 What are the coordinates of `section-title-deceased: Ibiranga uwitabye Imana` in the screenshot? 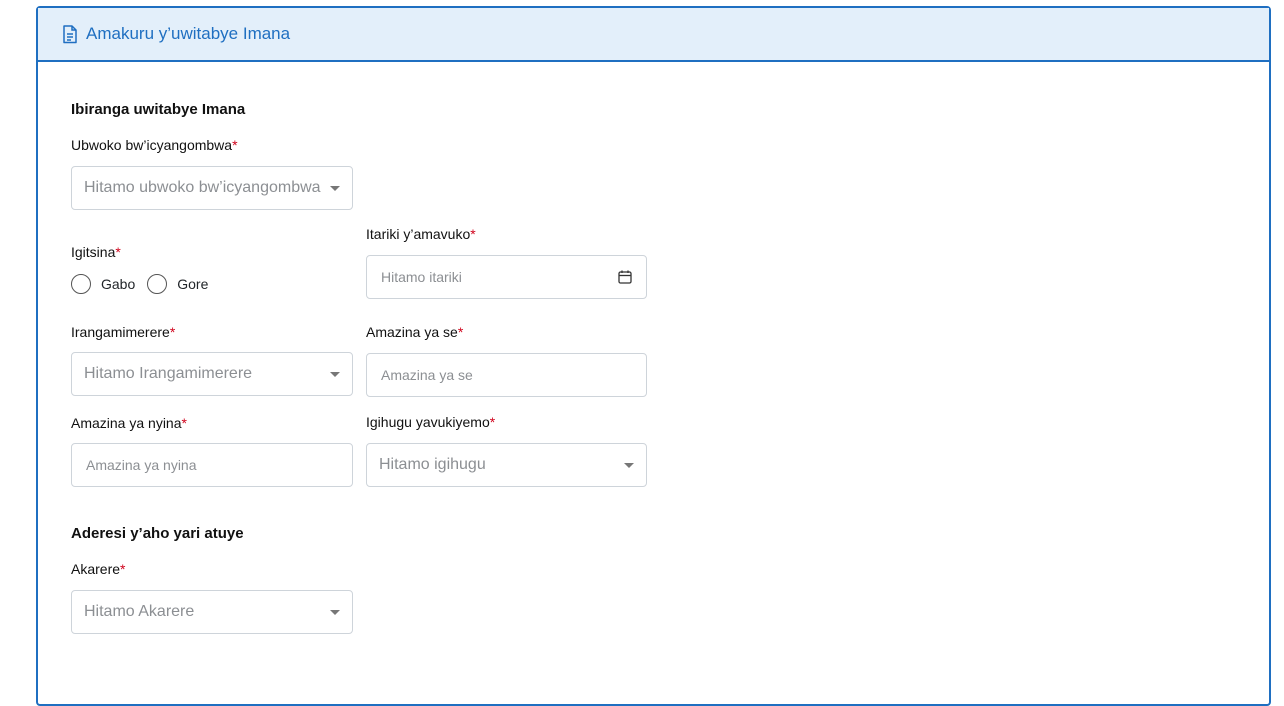 It's located at (158, 109).